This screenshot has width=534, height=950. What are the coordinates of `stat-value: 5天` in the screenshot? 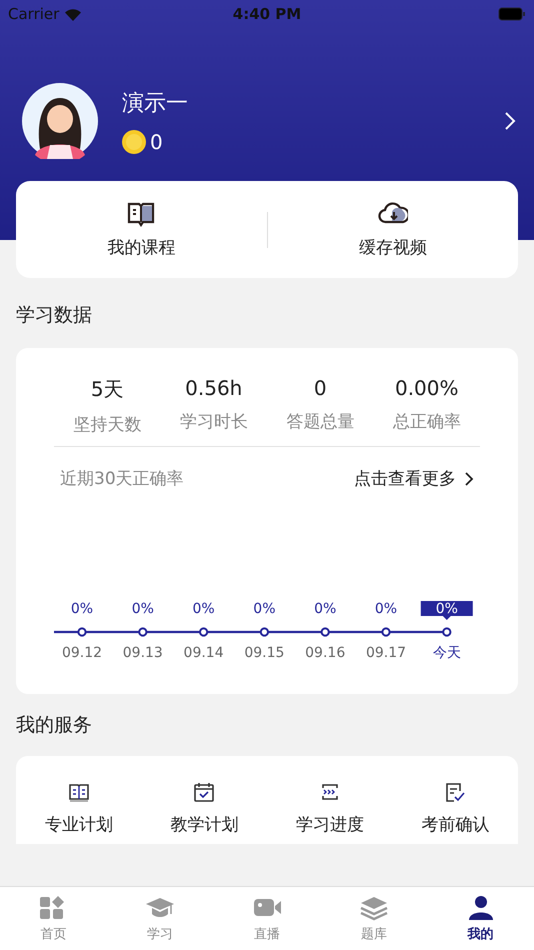 It's located at (107, 389).